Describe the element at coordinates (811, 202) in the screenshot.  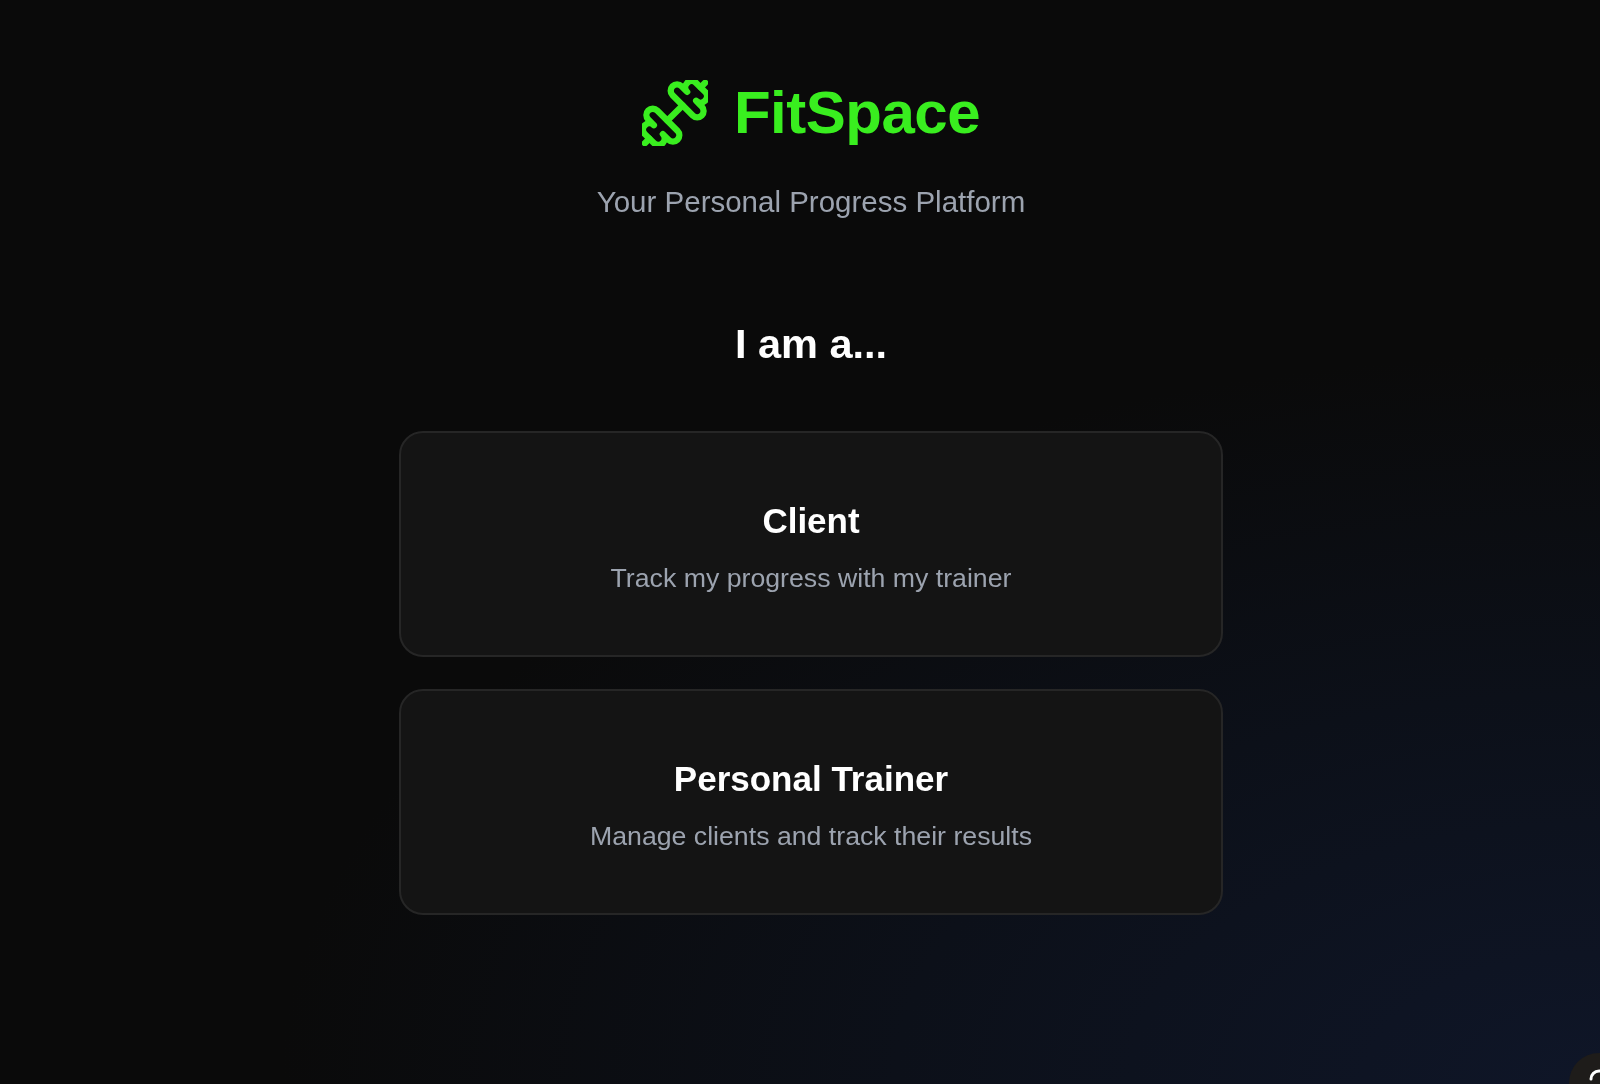
I see `tagline: Your Personal Progress Platform` at that location.